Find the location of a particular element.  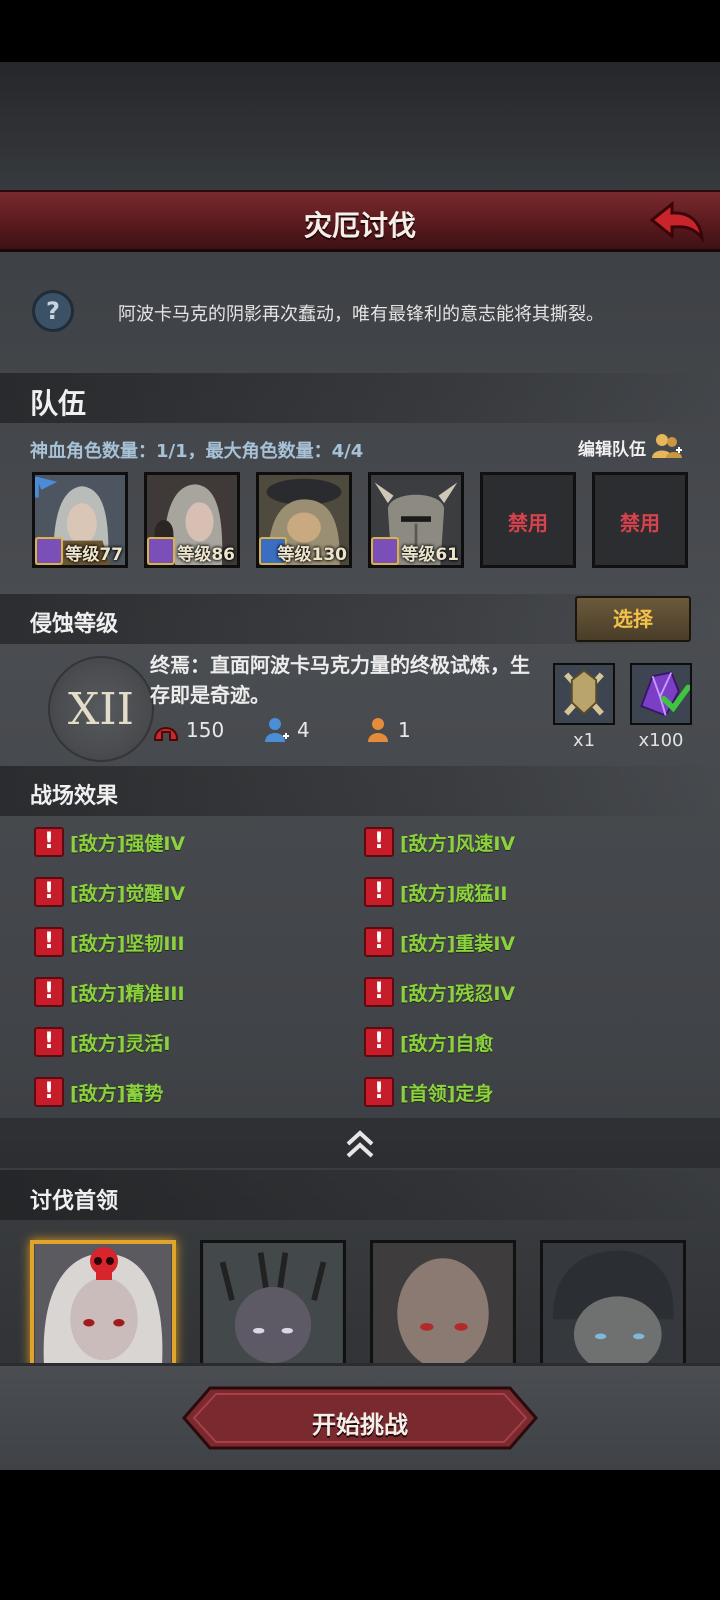

team-section-bar is located at coordinates (360, 398).